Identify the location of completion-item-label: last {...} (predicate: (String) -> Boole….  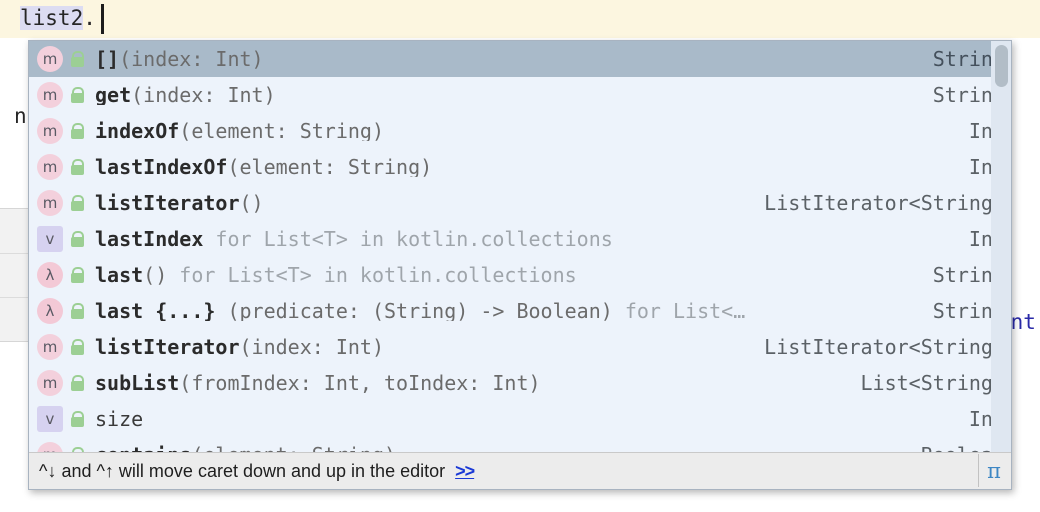
(505, 311).